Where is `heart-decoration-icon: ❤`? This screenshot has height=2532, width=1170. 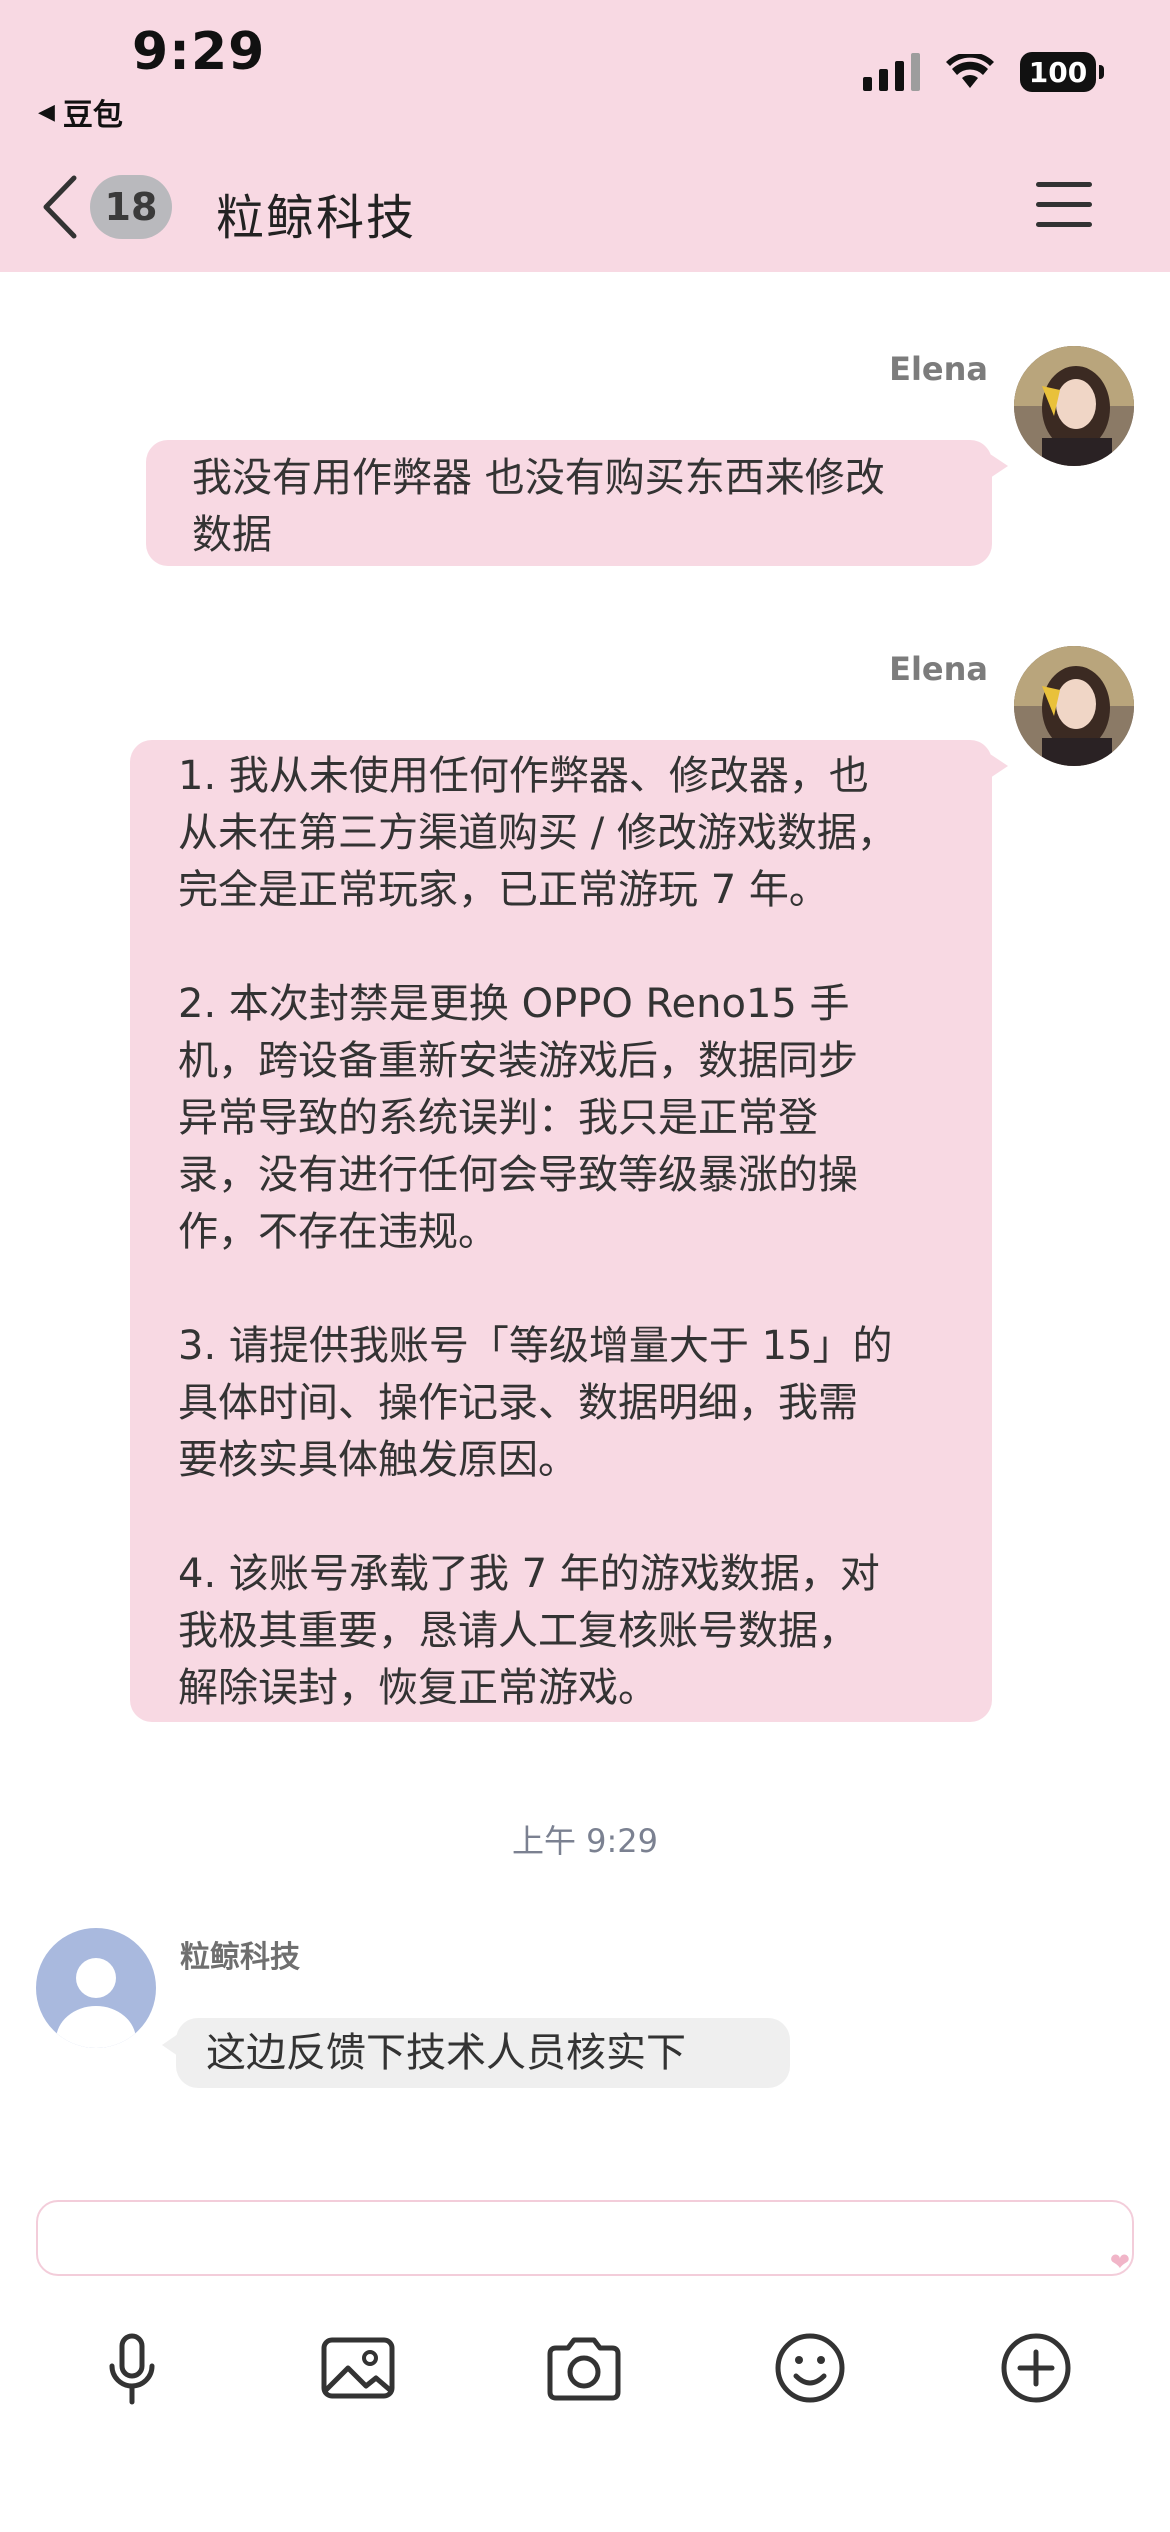
heart-decoration-icon: ❤ is located at coordinates (1119, 2262).